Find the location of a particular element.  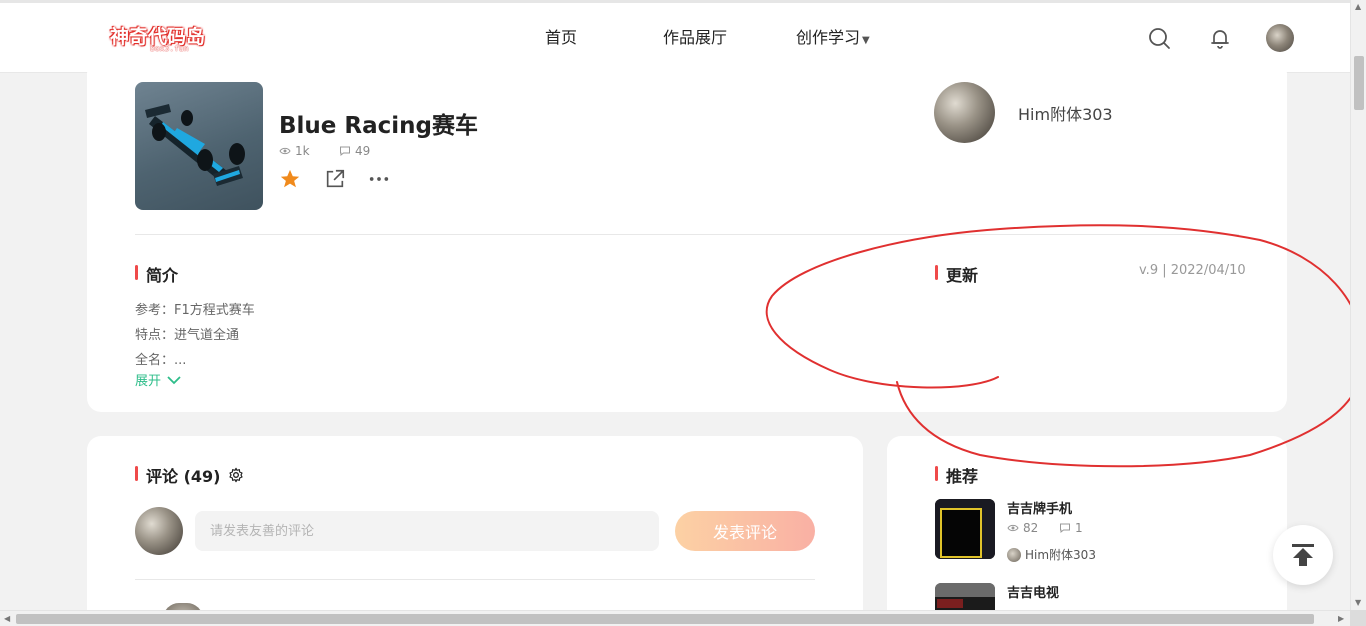

project-thumbnail is located at coordinates (199, 146).